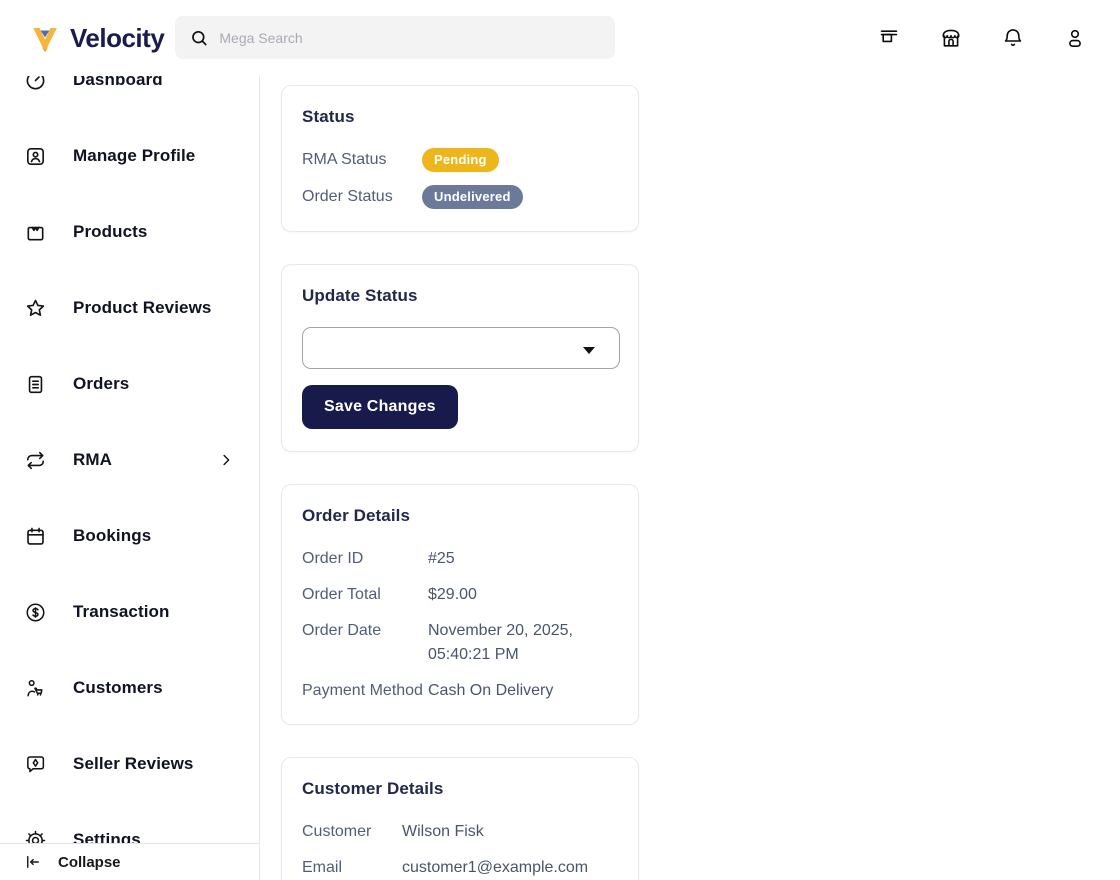  I want to click on rma-status-badge: Pending, so click(460, 160).